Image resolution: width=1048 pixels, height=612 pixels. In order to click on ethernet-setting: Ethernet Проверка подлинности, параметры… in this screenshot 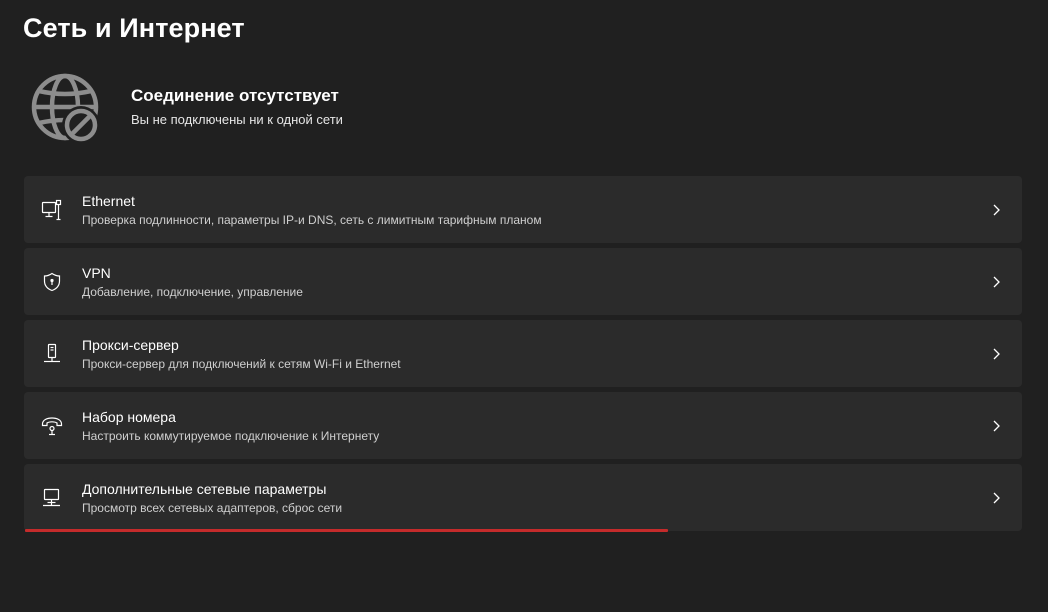, I will do `click(523, 209)`.